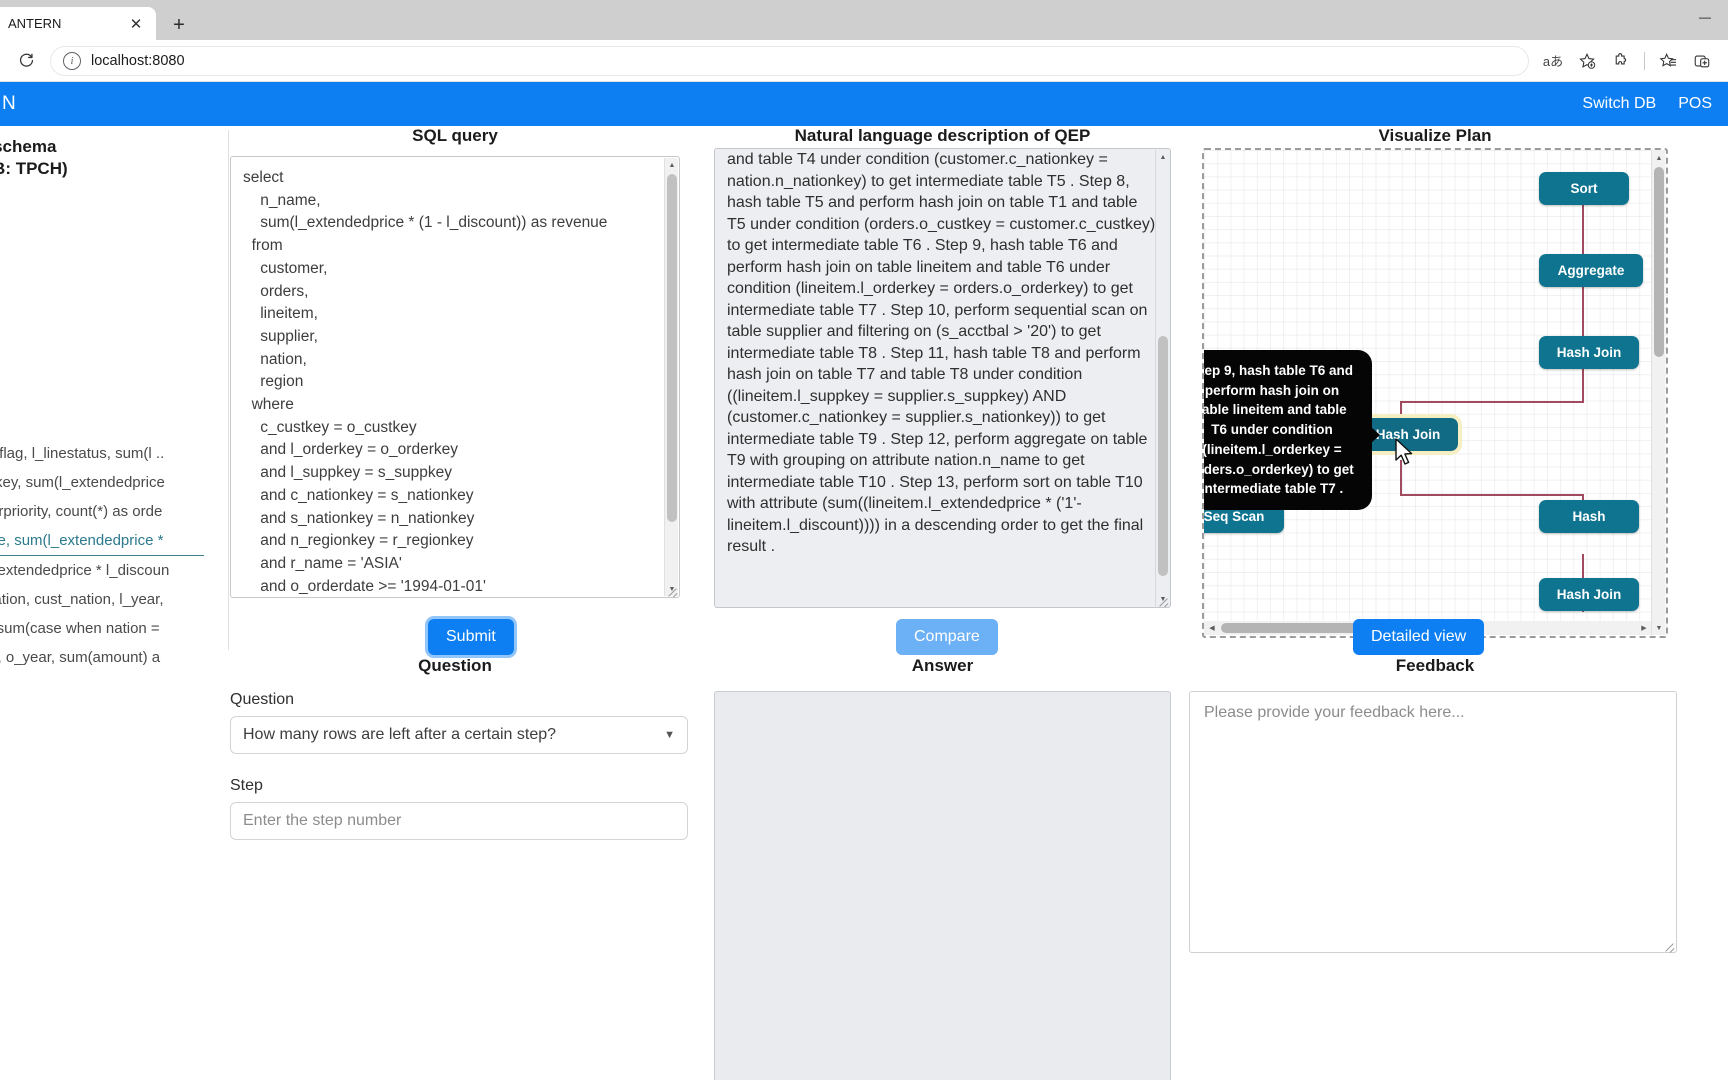 This screenshot has width=1728, height=1080. What do you see at coordinates (1405, 455) in the screenshot?
I see `mouse-cursor` at bounding box center [1405, 455].